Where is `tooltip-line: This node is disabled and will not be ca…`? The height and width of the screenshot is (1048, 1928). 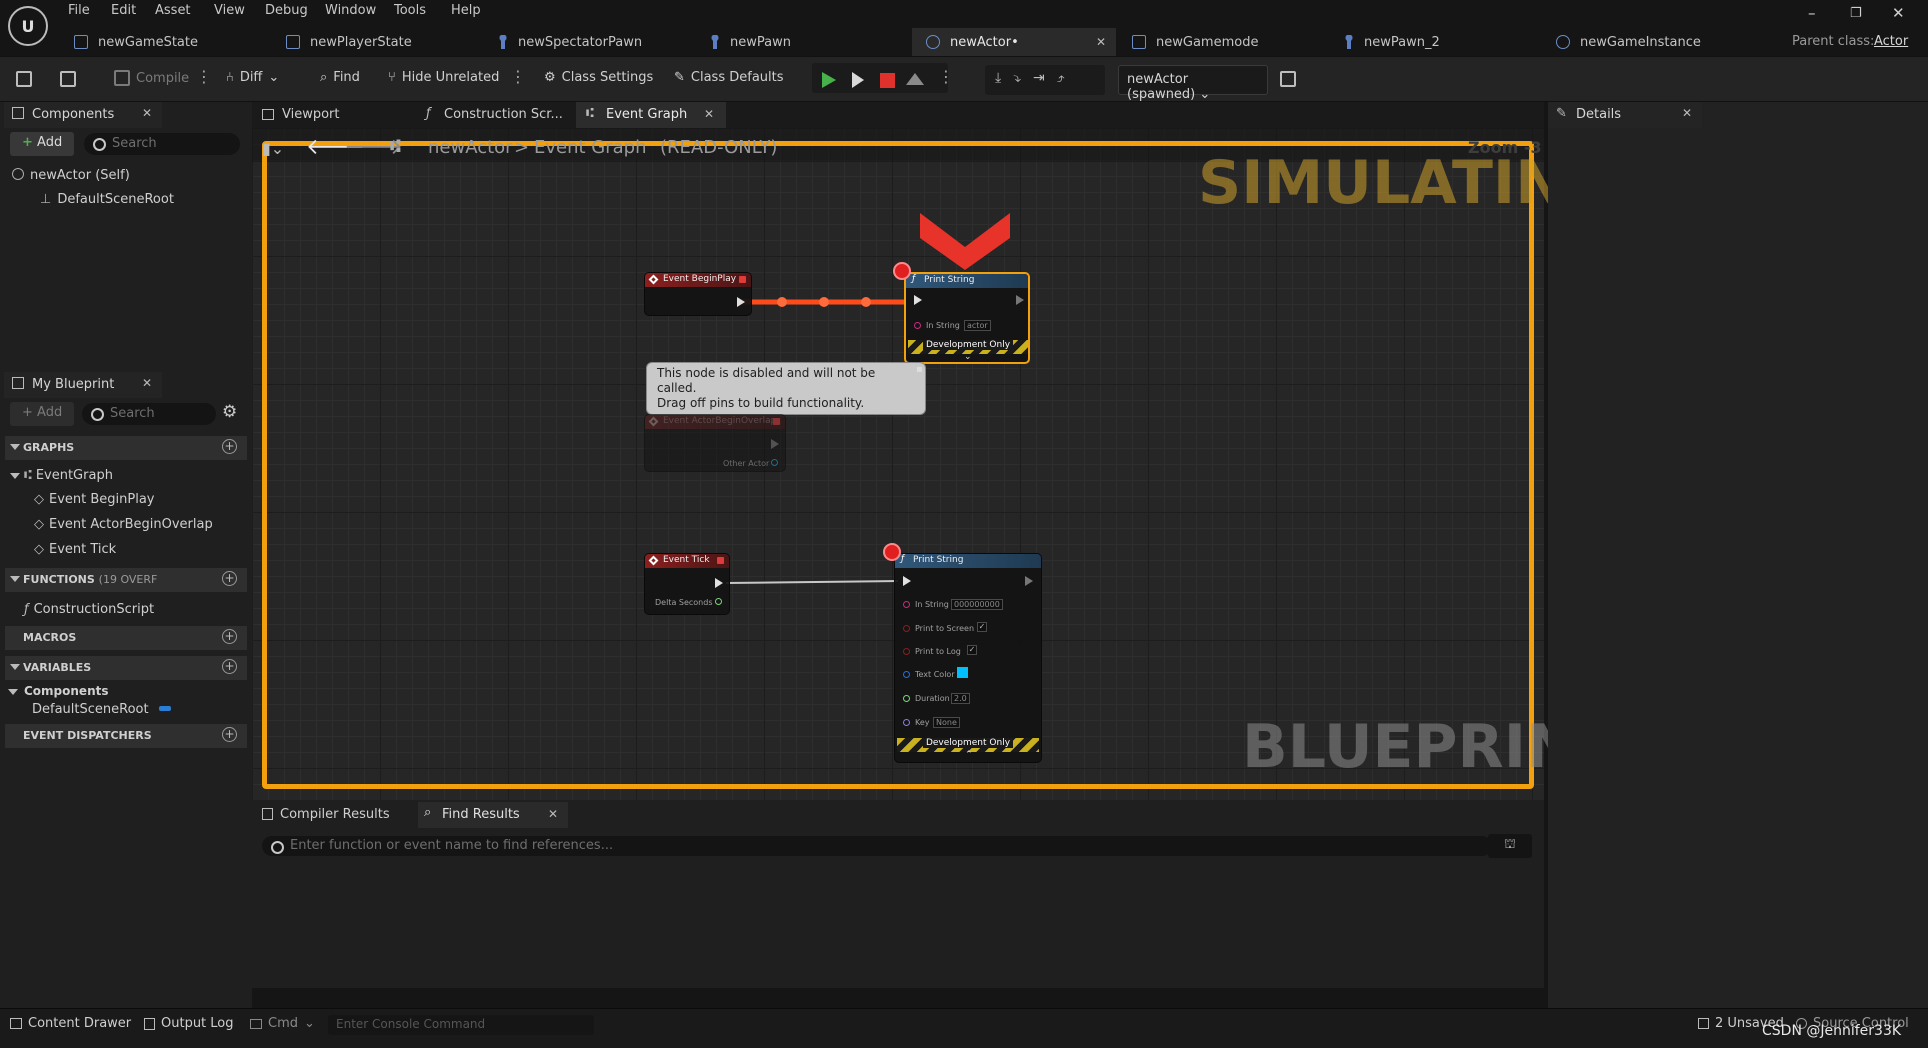 tooltip-line: This node is disabled and will not be ca… is located at coordinates (766, 380).